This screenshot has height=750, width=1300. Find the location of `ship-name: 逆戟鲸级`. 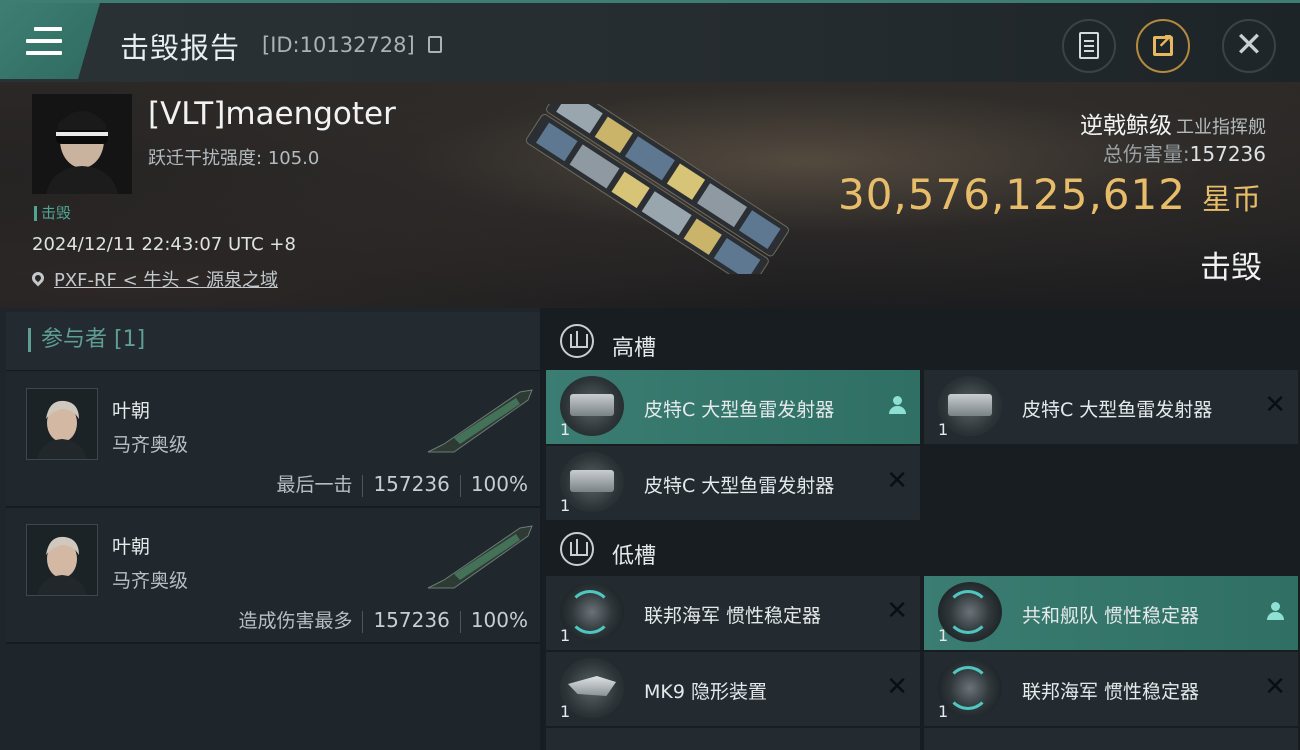

ship-name: 逆戟鲸级 is located at coordinates (1126, 126).